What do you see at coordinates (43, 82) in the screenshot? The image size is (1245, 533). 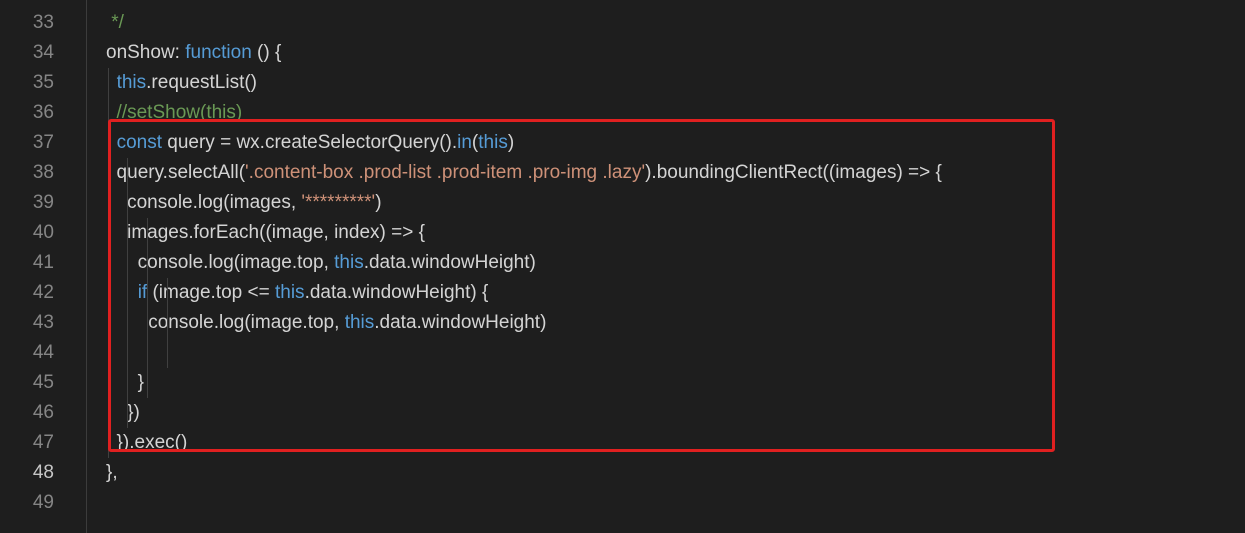 I see `line-number: 35` at bounding box center [43, 82].